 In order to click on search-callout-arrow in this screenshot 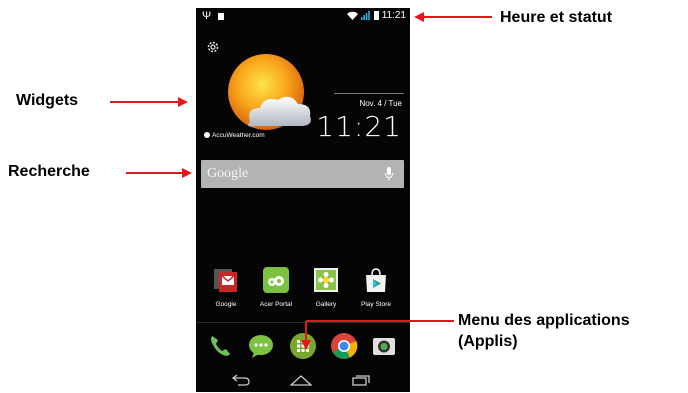, I will do `click(159, 173)`.